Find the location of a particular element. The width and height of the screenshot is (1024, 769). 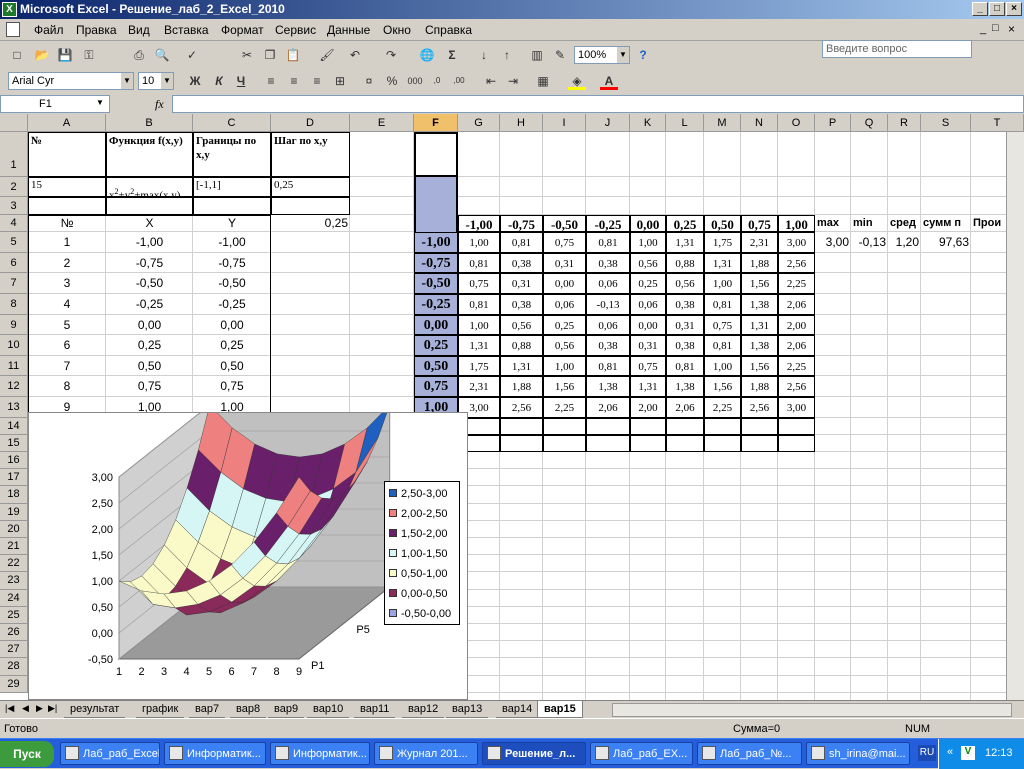

x-header-cell: -0,50 is located at coordinates (564, 224).